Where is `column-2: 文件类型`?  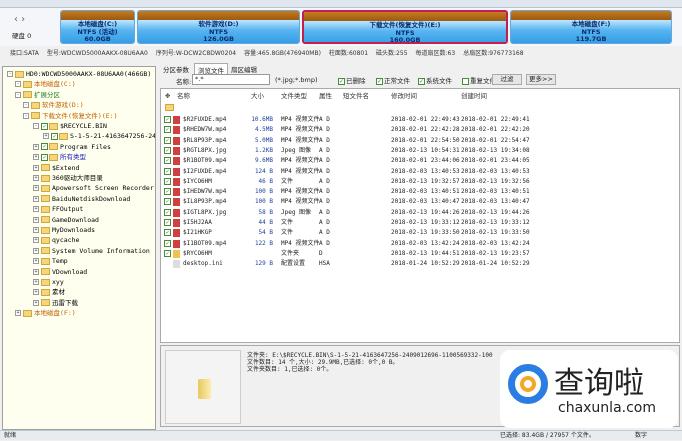 column-2: 文件类型 is located at coordinates (294, 96).